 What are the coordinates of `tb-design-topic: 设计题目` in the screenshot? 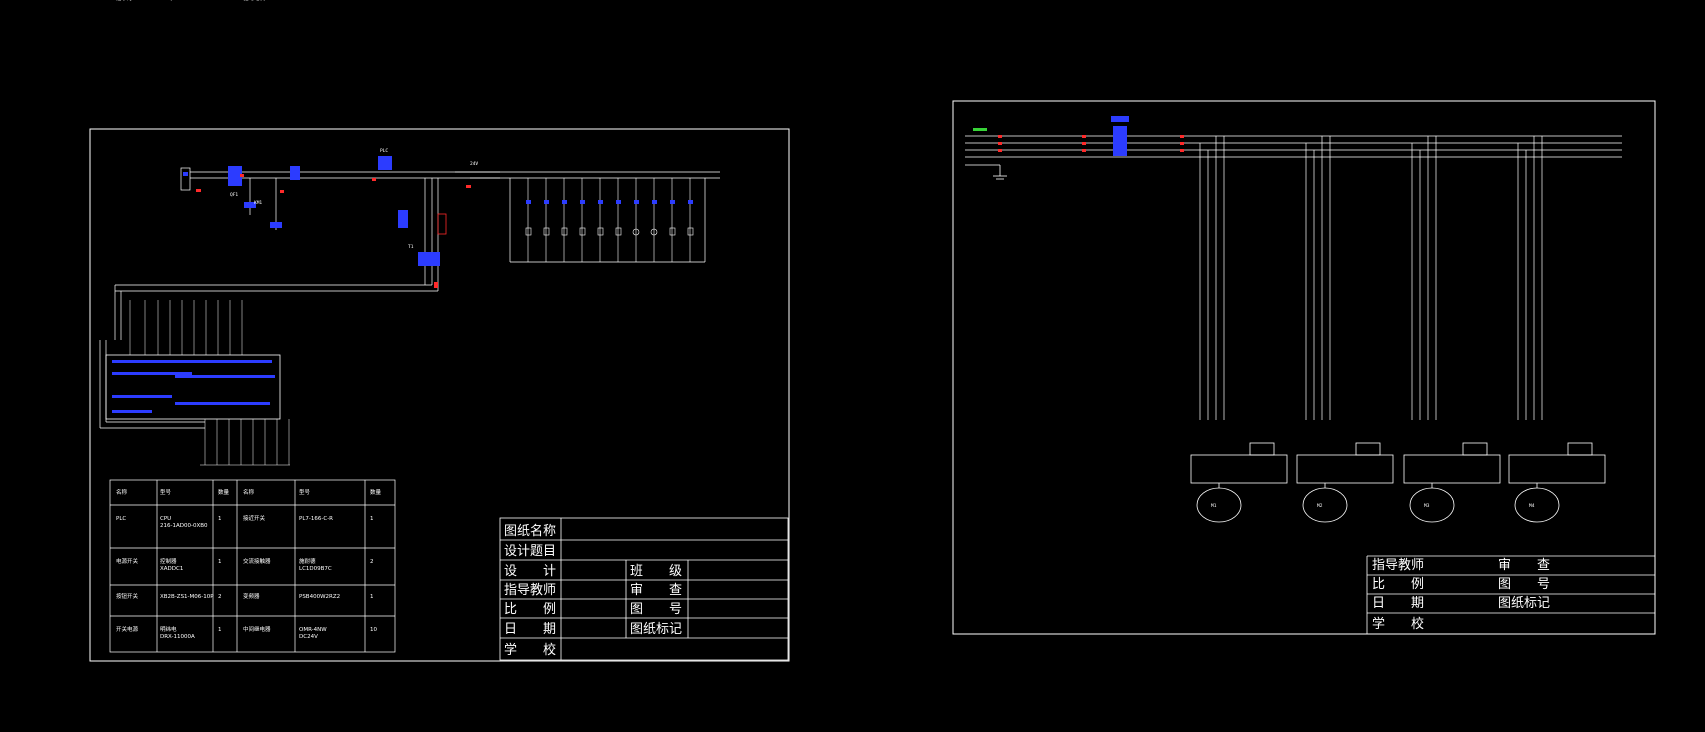 It's located at (530, 551).